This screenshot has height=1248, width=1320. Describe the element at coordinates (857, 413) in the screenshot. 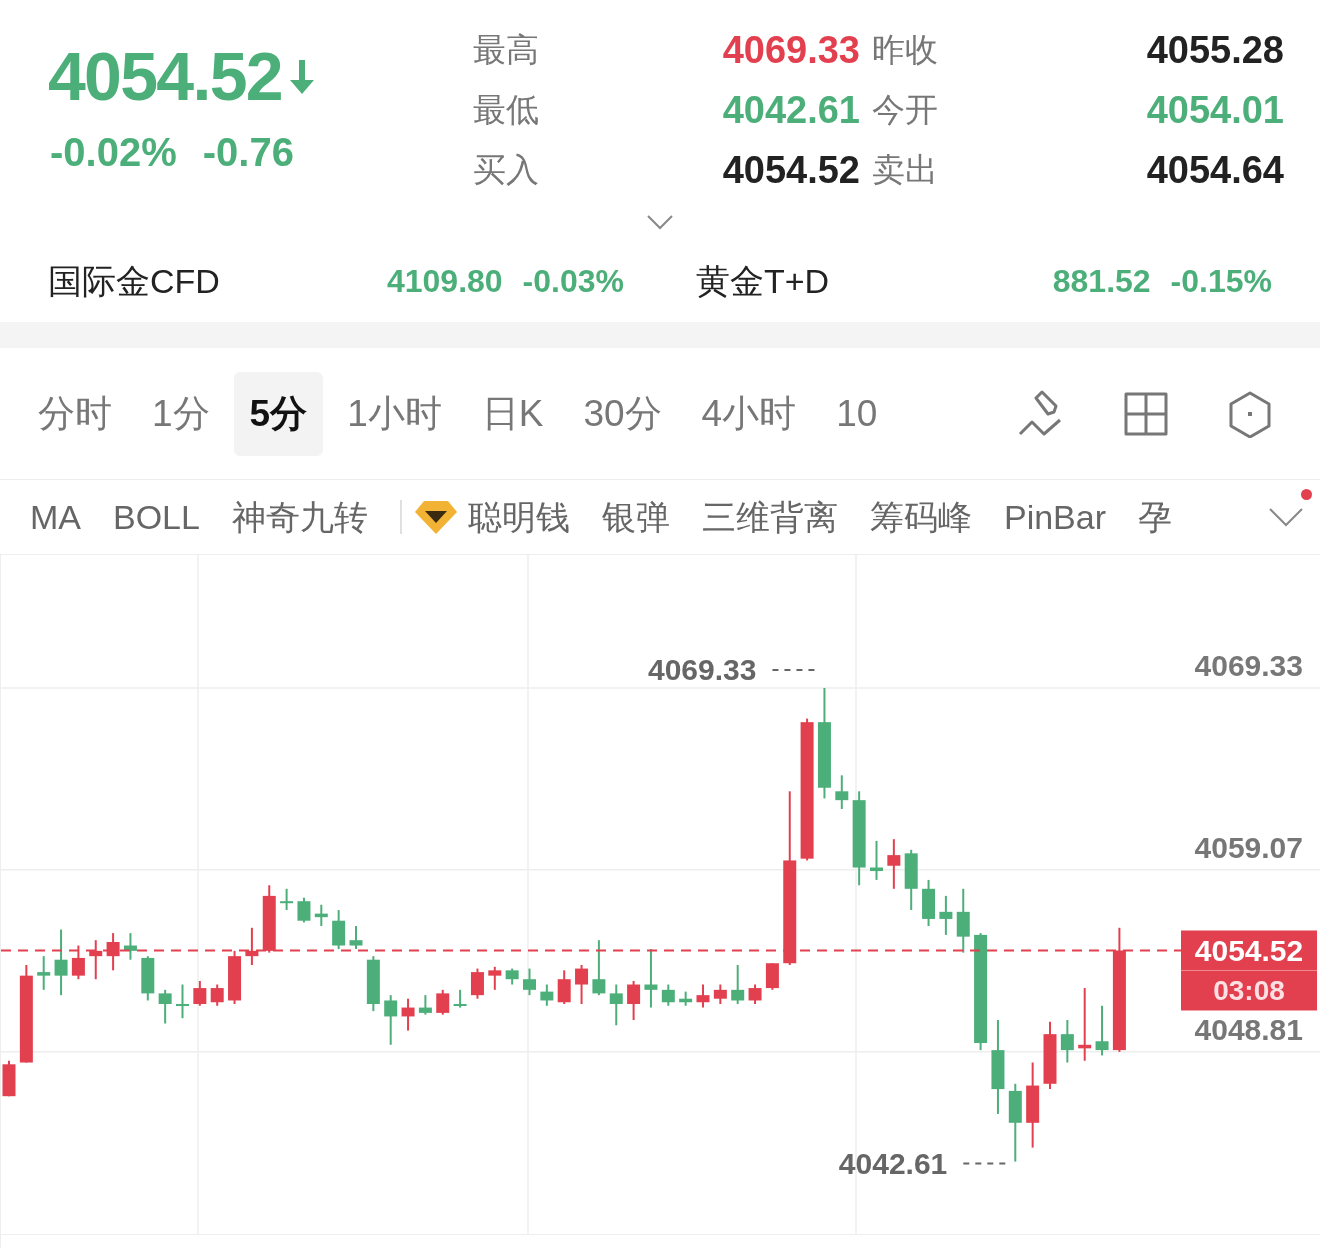

I see `period-tab: 10` at that location.